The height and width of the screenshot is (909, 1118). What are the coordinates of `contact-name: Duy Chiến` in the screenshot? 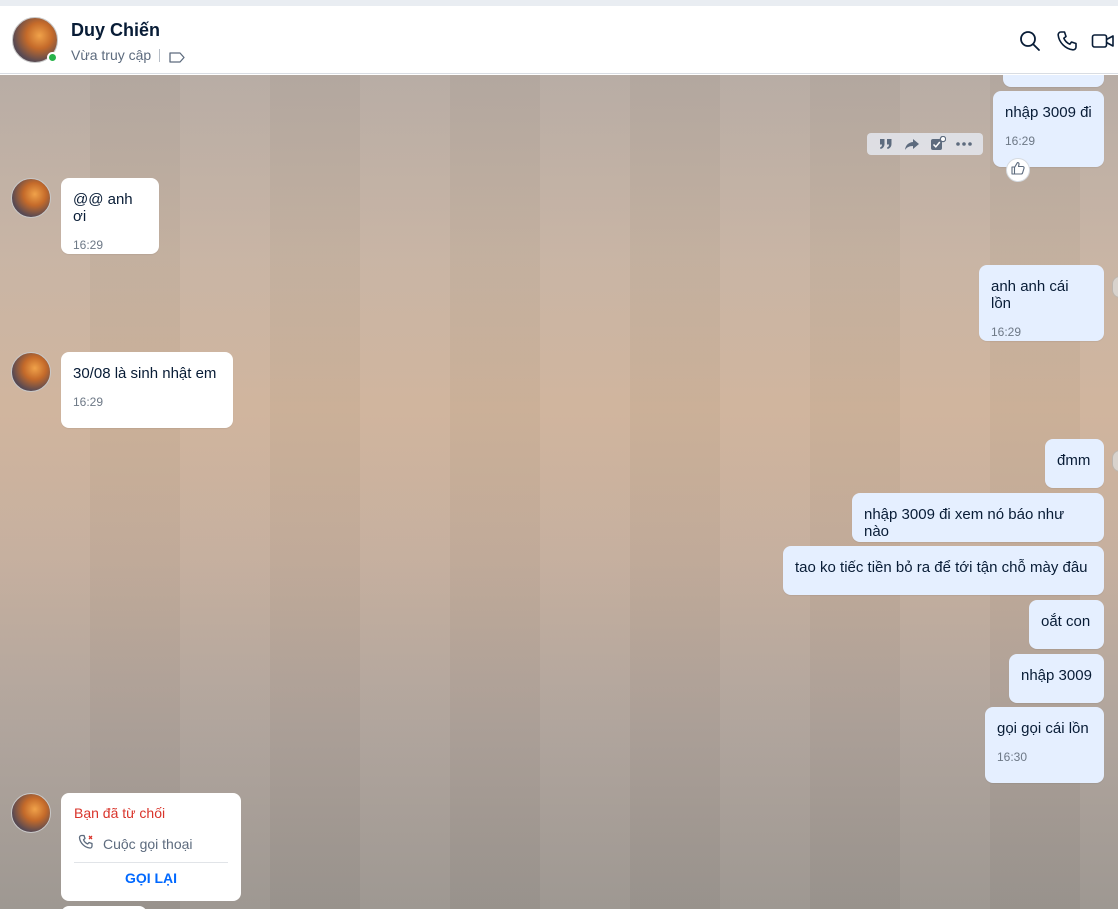 It's located at (115, 30).